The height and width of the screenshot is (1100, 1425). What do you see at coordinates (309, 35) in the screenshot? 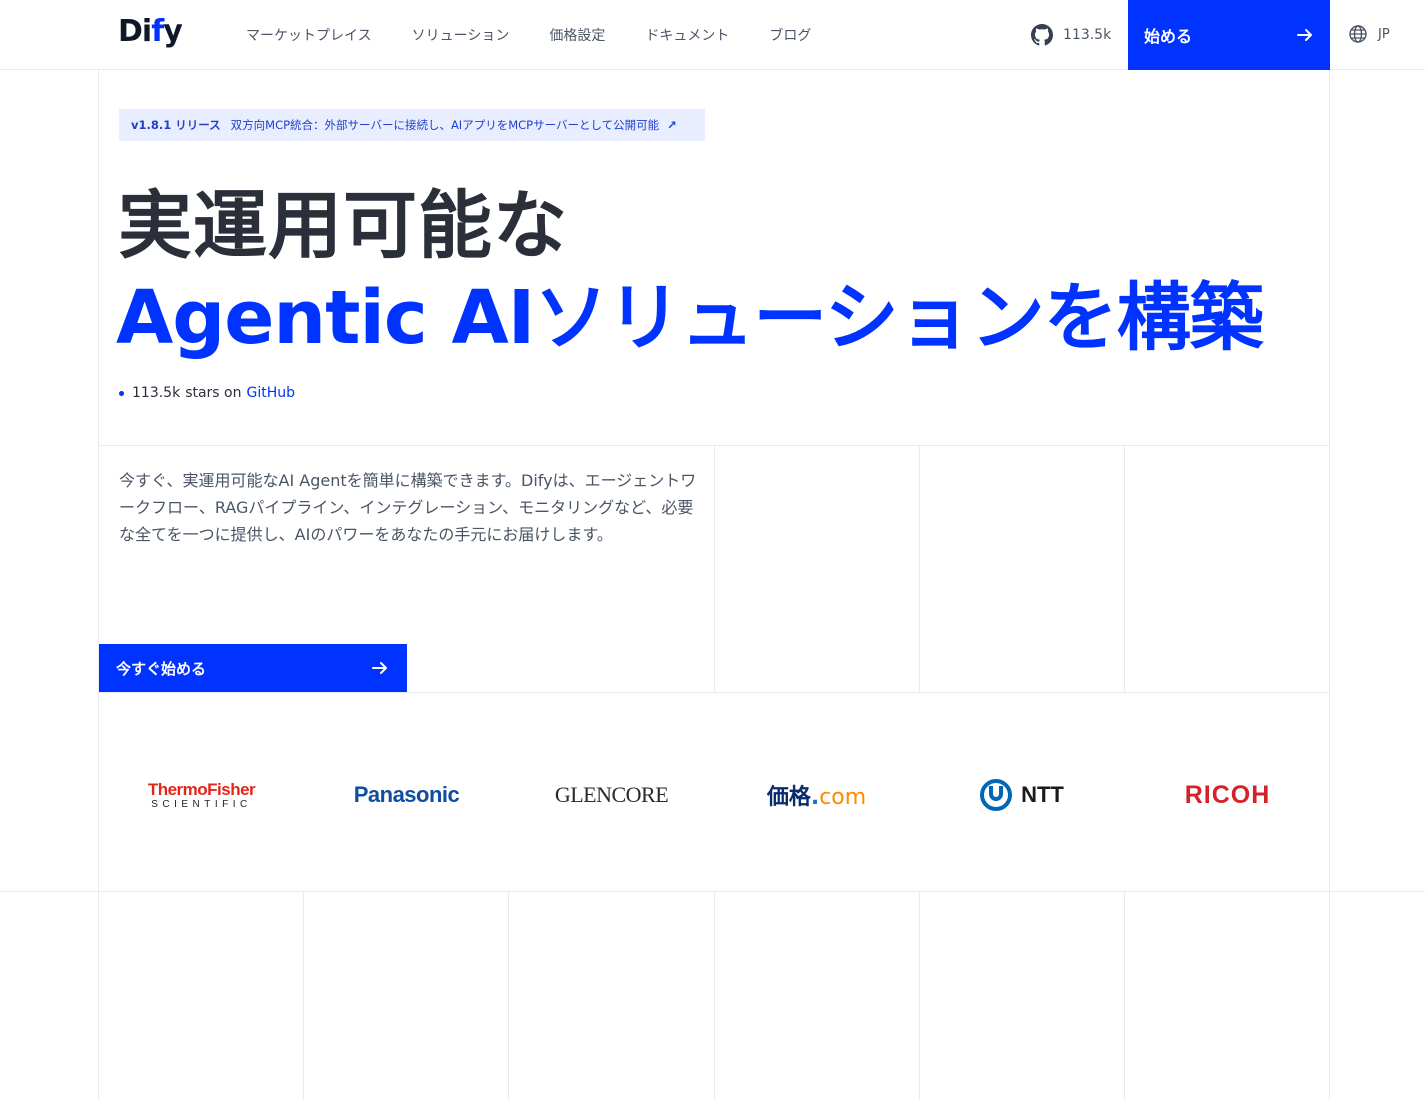
I see `nav-marketplace: マーケットプレイス` at bounding box center [309, 35].